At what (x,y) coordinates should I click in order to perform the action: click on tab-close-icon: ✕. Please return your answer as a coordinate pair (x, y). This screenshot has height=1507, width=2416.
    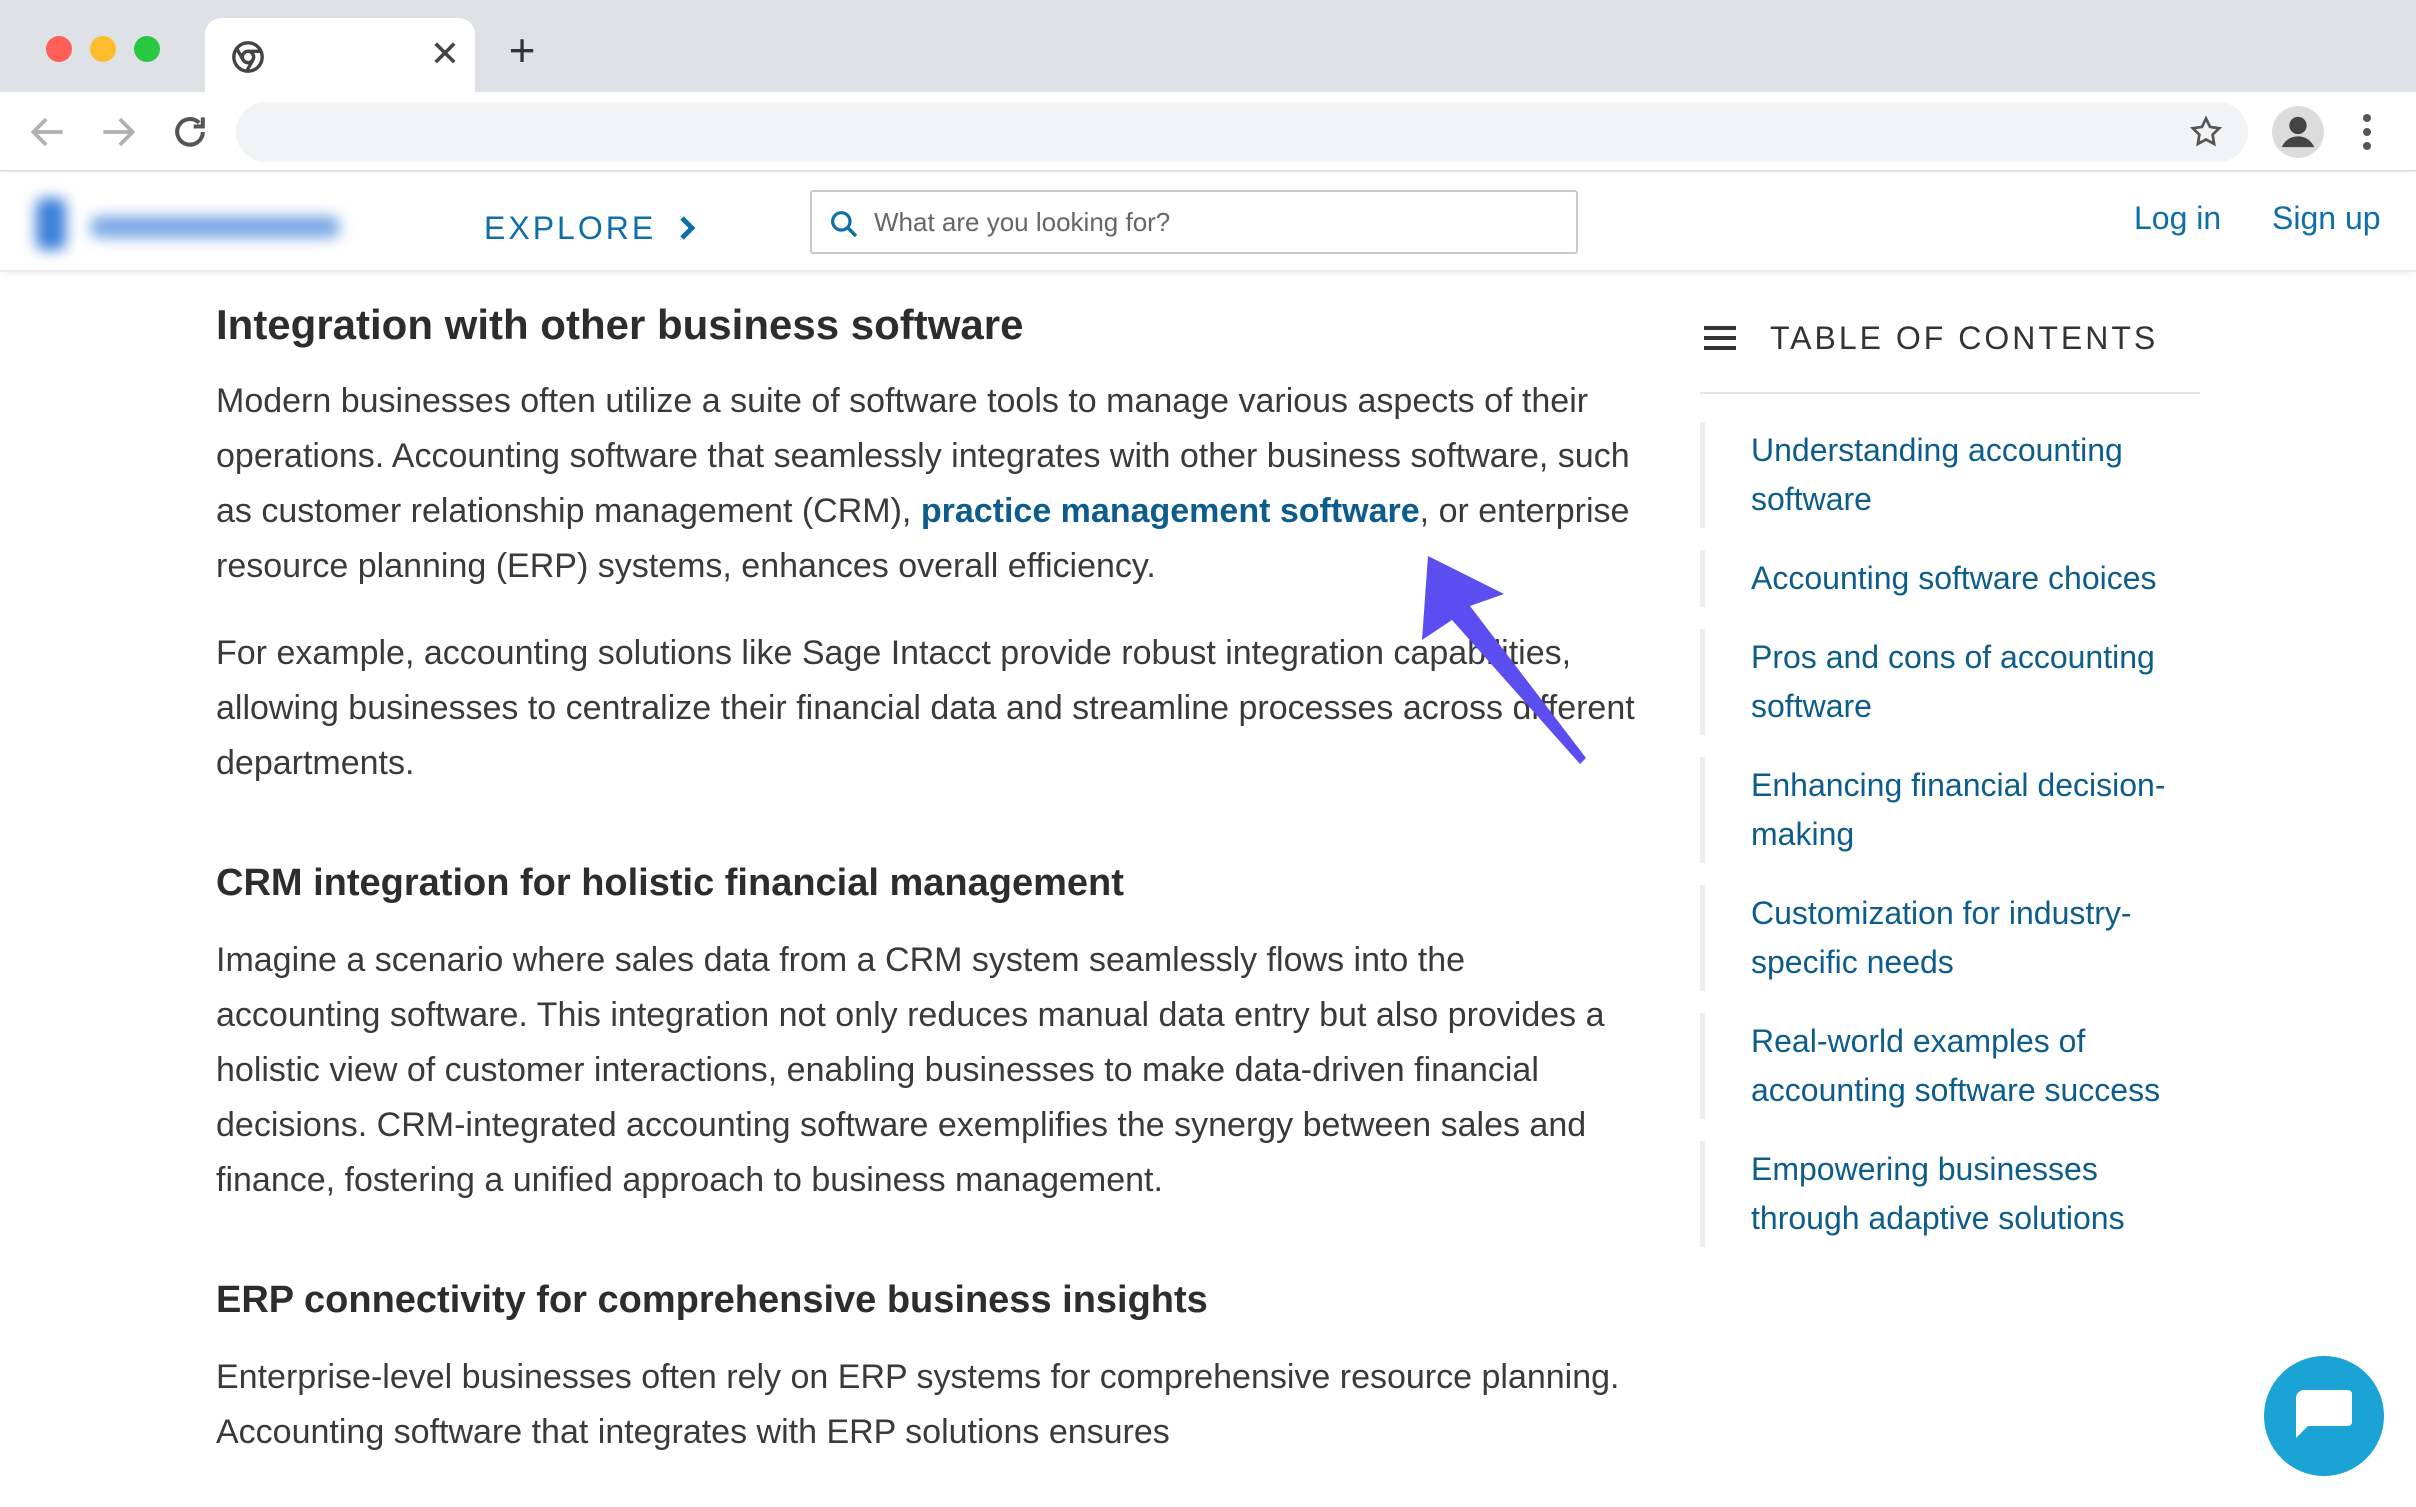
    Looking at the image, I should click on (445, 54).